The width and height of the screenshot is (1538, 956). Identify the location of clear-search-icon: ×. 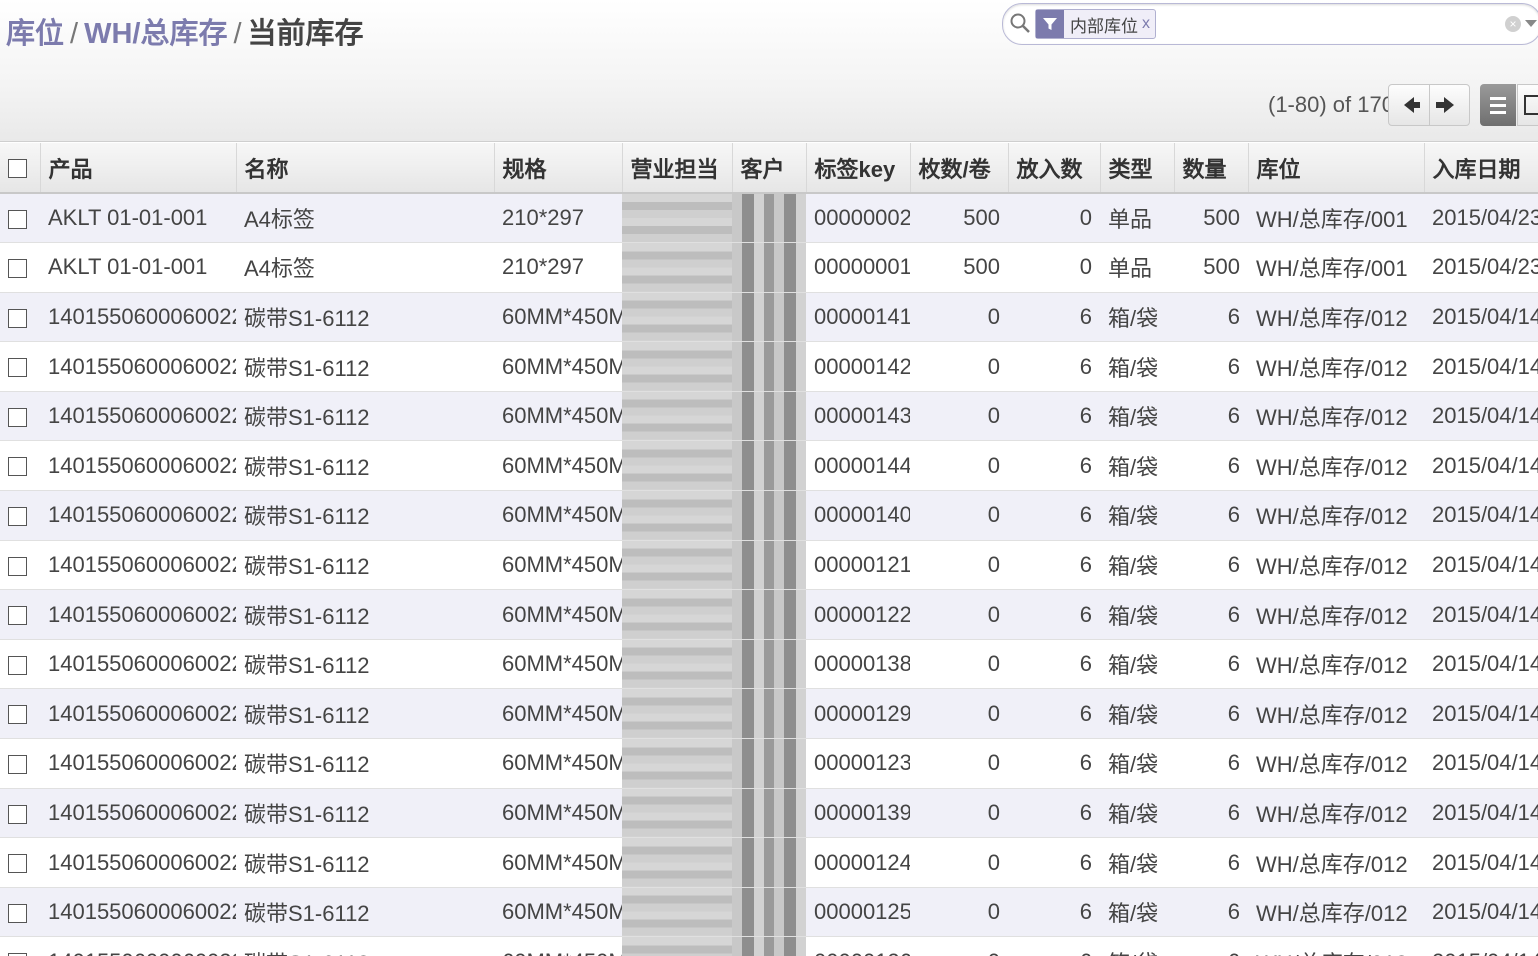
(1513, 24).